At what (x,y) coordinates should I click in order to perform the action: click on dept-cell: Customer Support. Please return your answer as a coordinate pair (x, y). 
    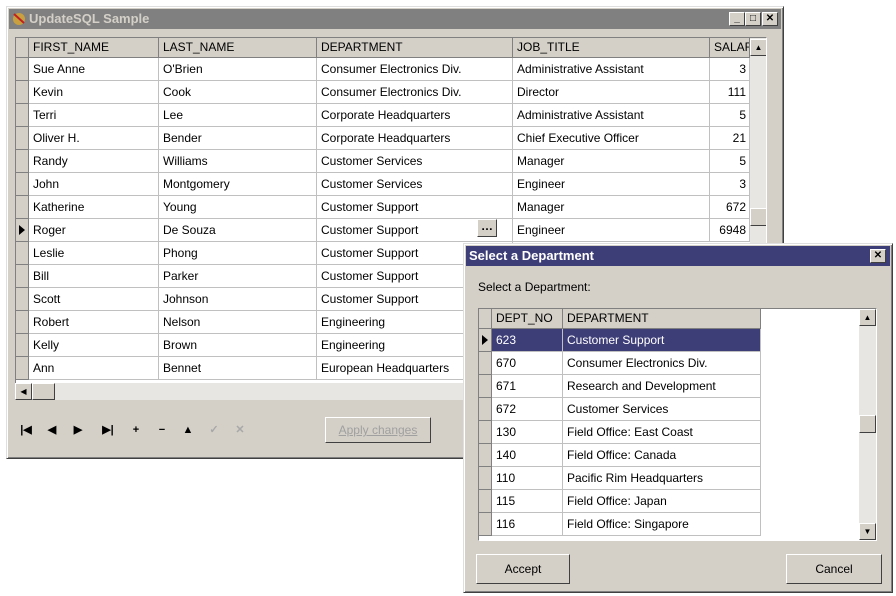
    Looking at the image, I should click on (662, 340).